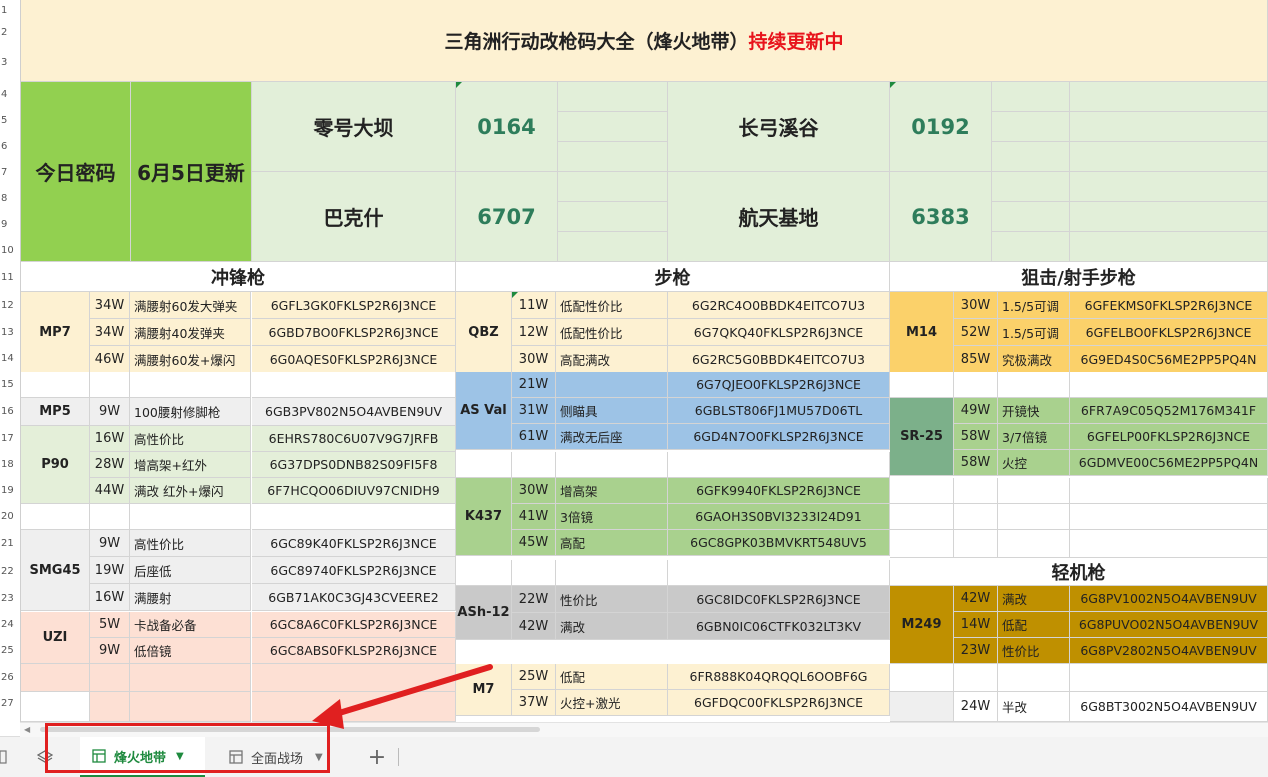  What do you see at coordinates (534, 411) in the screenshot?
I see `cost-cell: 31W` at bounding box center [534, 411].